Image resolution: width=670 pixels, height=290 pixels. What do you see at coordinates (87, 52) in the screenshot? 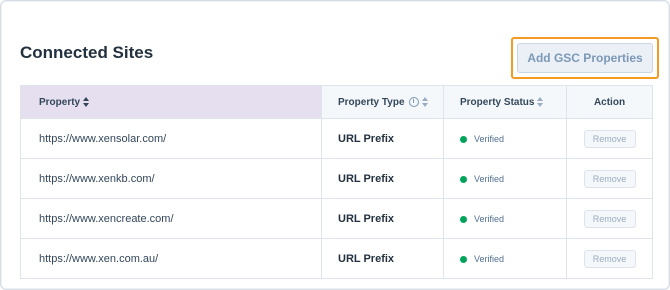
I see `page-title: Connected Sites` at bounding box center [87, 52].